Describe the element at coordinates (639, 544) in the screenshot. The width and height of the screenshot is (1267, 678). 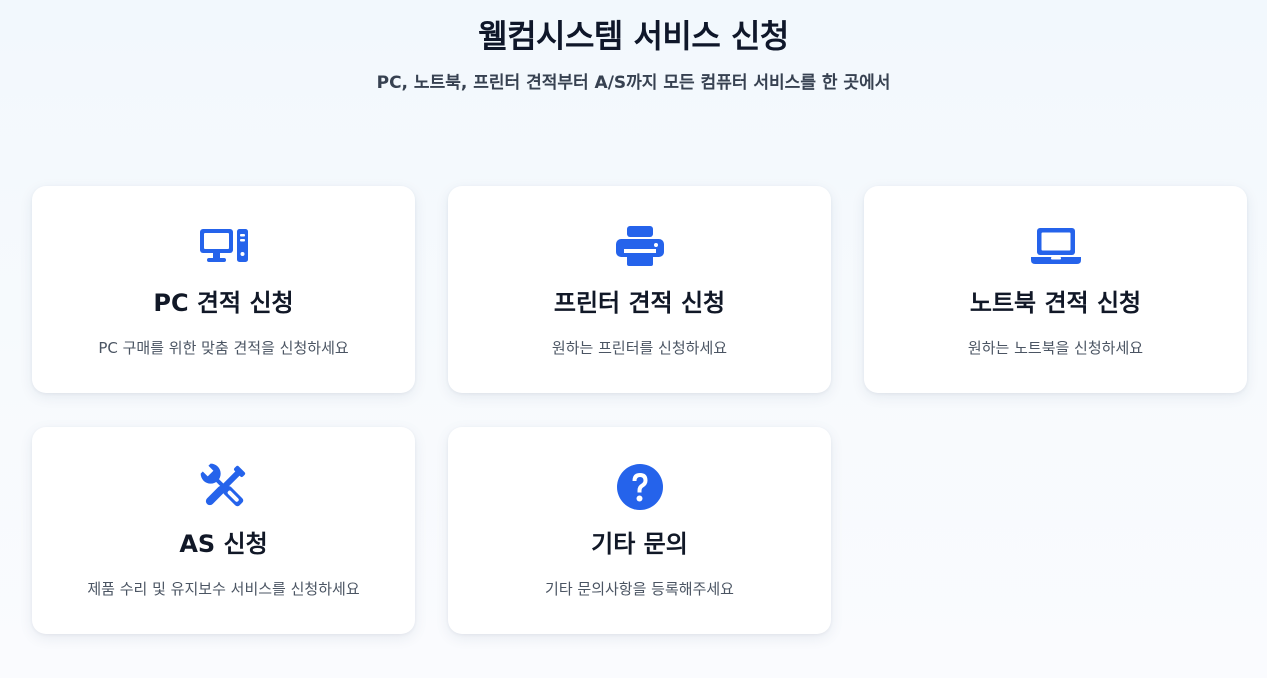
I see `card-title: 기타 문의` at that location.